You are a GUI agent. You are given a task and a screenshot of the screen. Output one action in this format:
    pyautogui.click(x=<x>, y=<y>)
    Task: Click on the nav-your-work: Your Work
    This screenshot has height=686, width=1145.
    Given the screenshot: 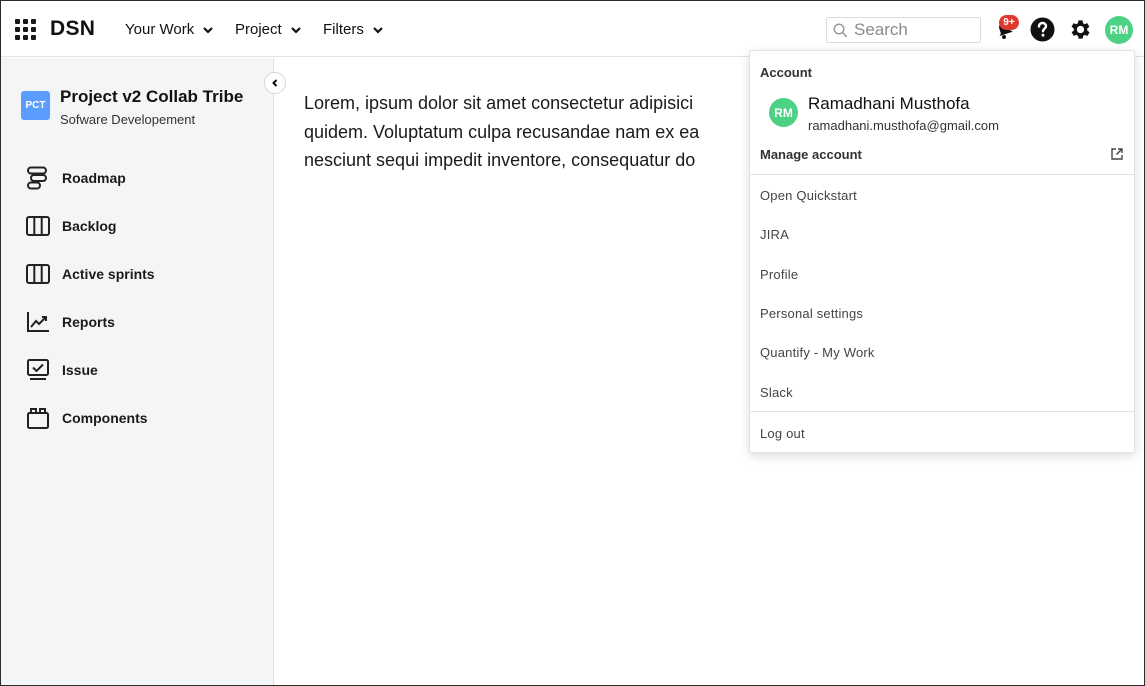 What is the action you would take?
    pyautogui.click(x=169, y=29)
    